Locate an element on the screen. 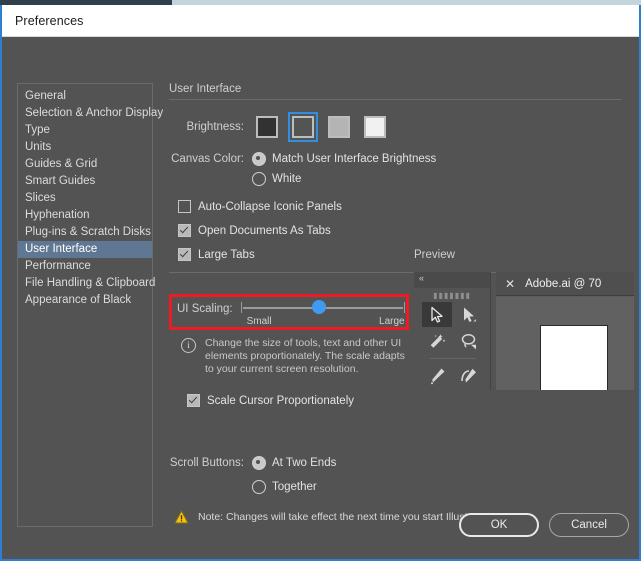 The image size is (641, 561). ui-scaling-handle is located at coordinates (319, 307).